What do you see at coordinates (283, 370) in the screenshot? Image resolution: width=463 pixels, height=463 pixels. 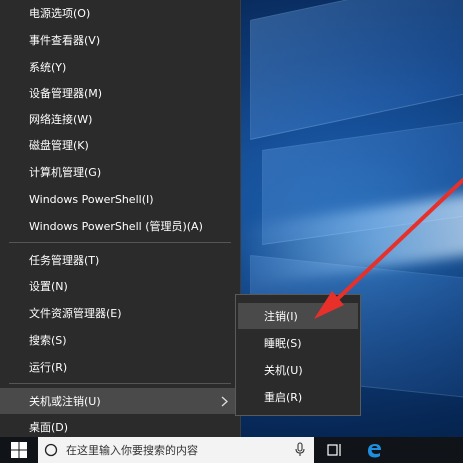 I see `submenu-item-label: 关机(U)` at bounding box center [283, 370].